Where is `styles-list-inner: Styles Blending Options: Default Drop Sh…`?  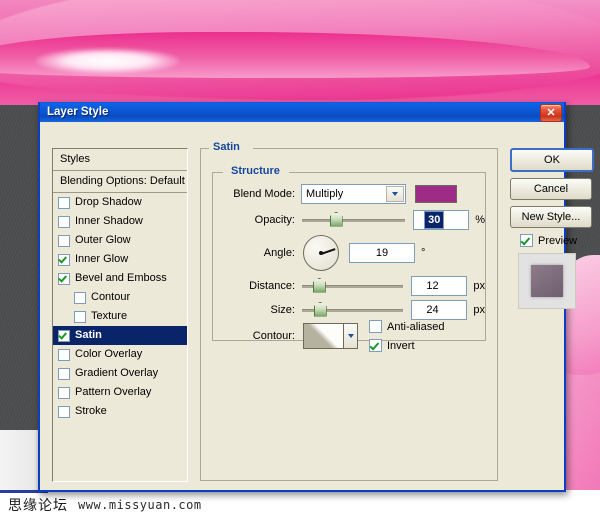 styles-list-inner: Styles Blending Options: Default Drop Sh… is located at coordinates (120, 315).